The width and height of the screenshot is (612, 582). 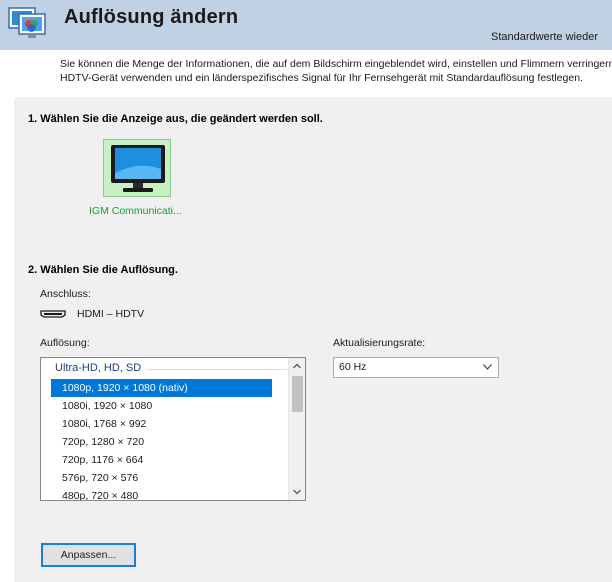 What do you see at coordinates (161, 493) in the screenshot?
I see `resolution-item: 480p, 720 × 480` at bounding box center [161, 493].